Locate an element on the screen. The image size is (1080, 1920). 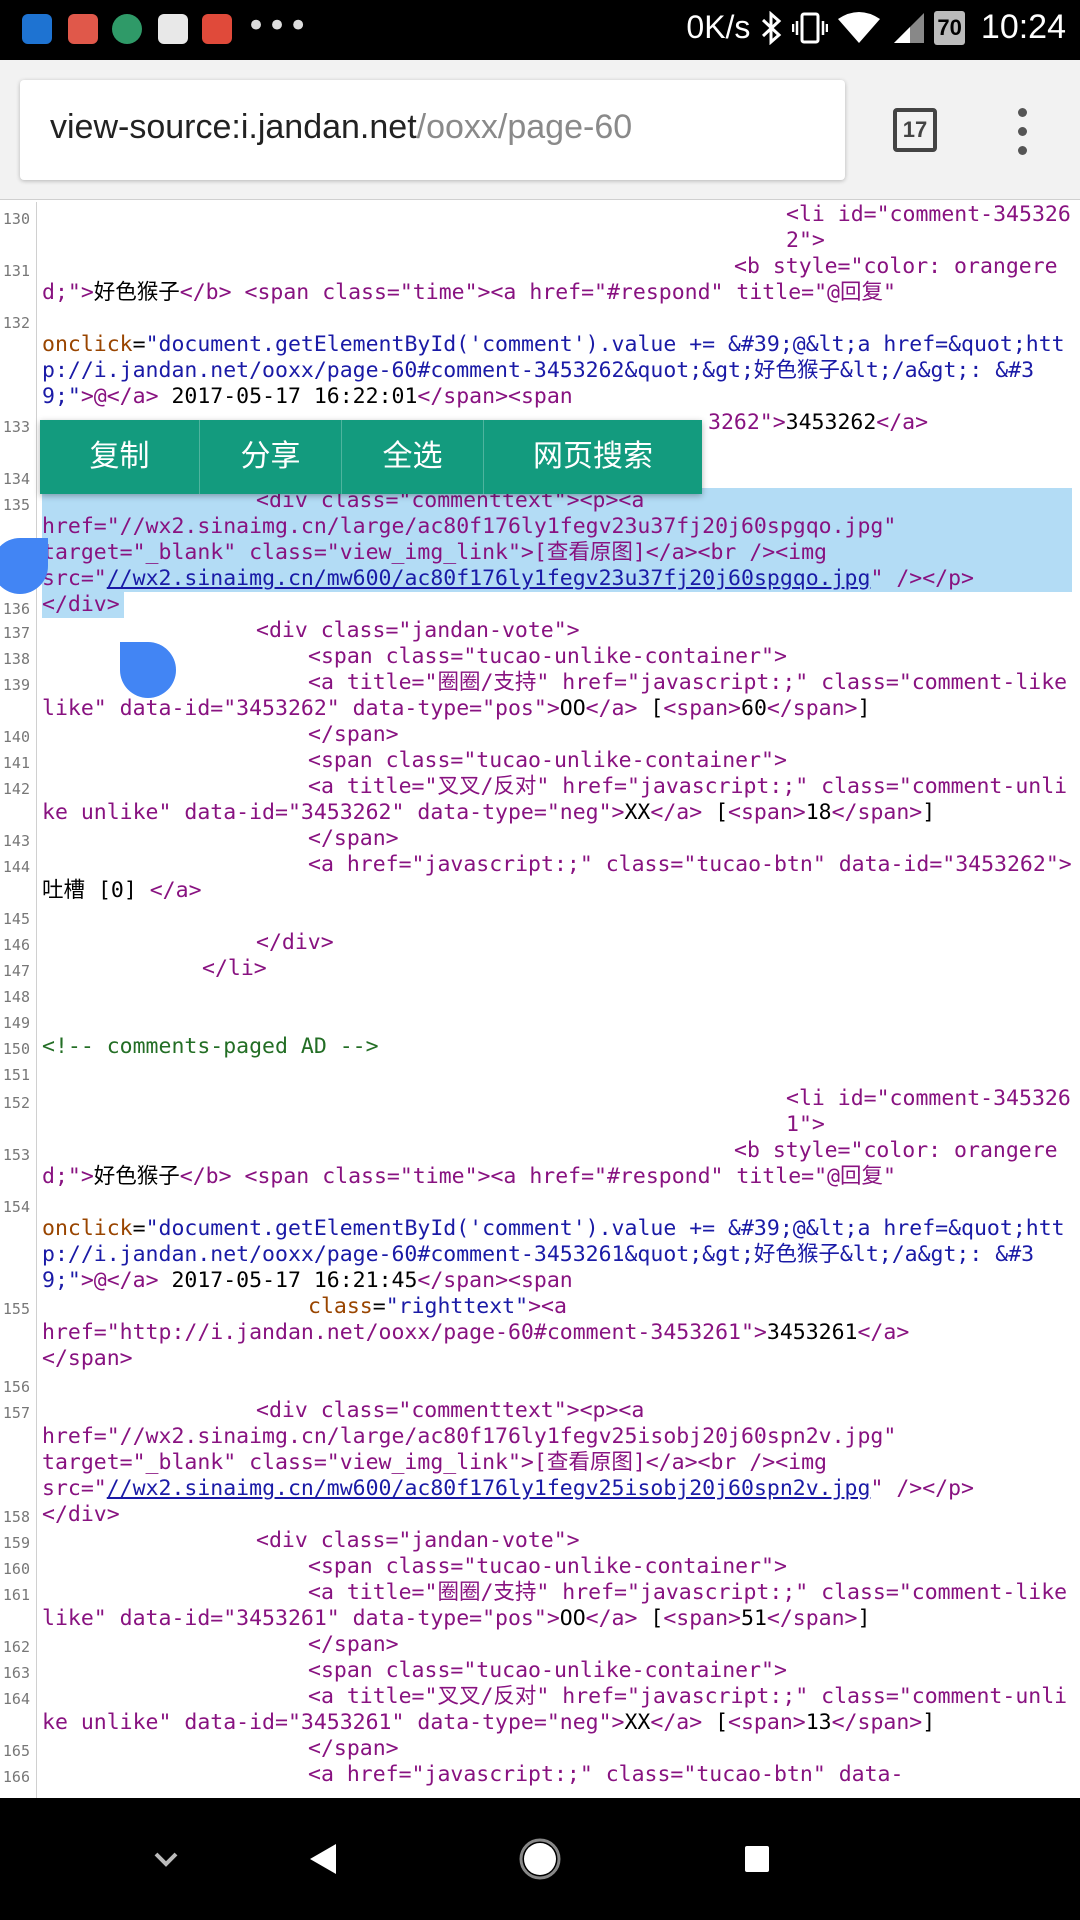
line-number: 150 is located at coordinates (16, 1049).